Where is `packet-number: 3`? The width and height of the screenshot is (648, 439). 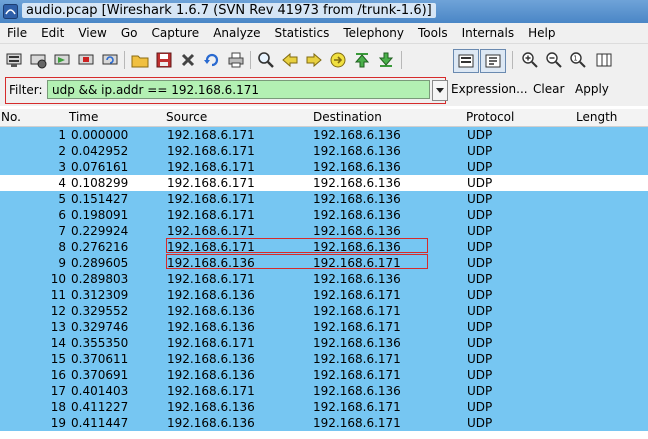
packet-number: 3 is located at coordinates (62, 167).